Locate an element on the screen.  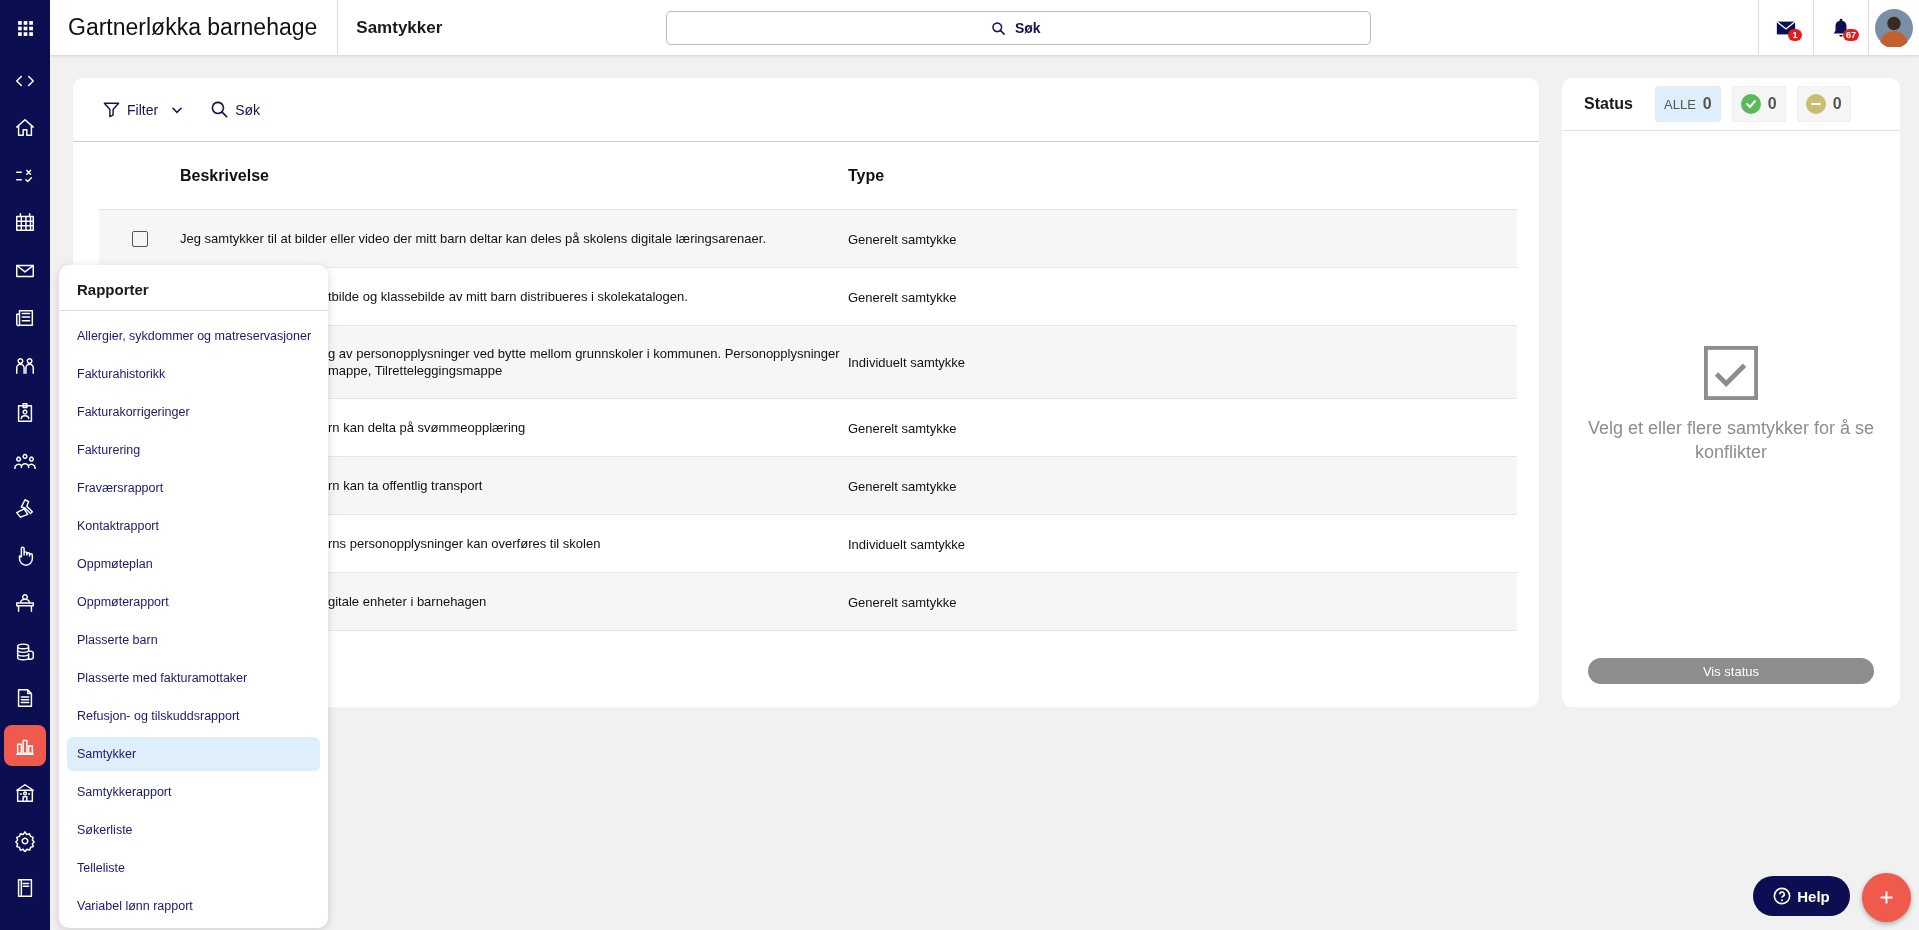
sidebar-button is located at coordinates (25, 746).